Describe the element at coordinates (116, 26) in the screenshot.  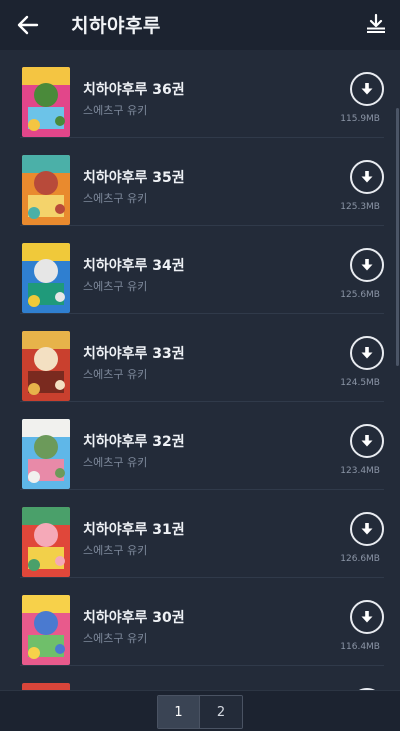
I see `page-title: 치하야후루` at that location.